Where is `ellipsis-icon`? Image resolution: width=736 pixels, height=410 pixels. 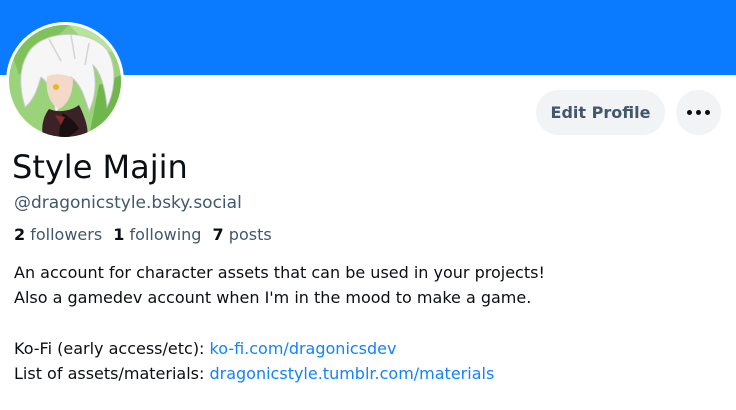 ellipsis-icon is located at coordinates (698, 112).